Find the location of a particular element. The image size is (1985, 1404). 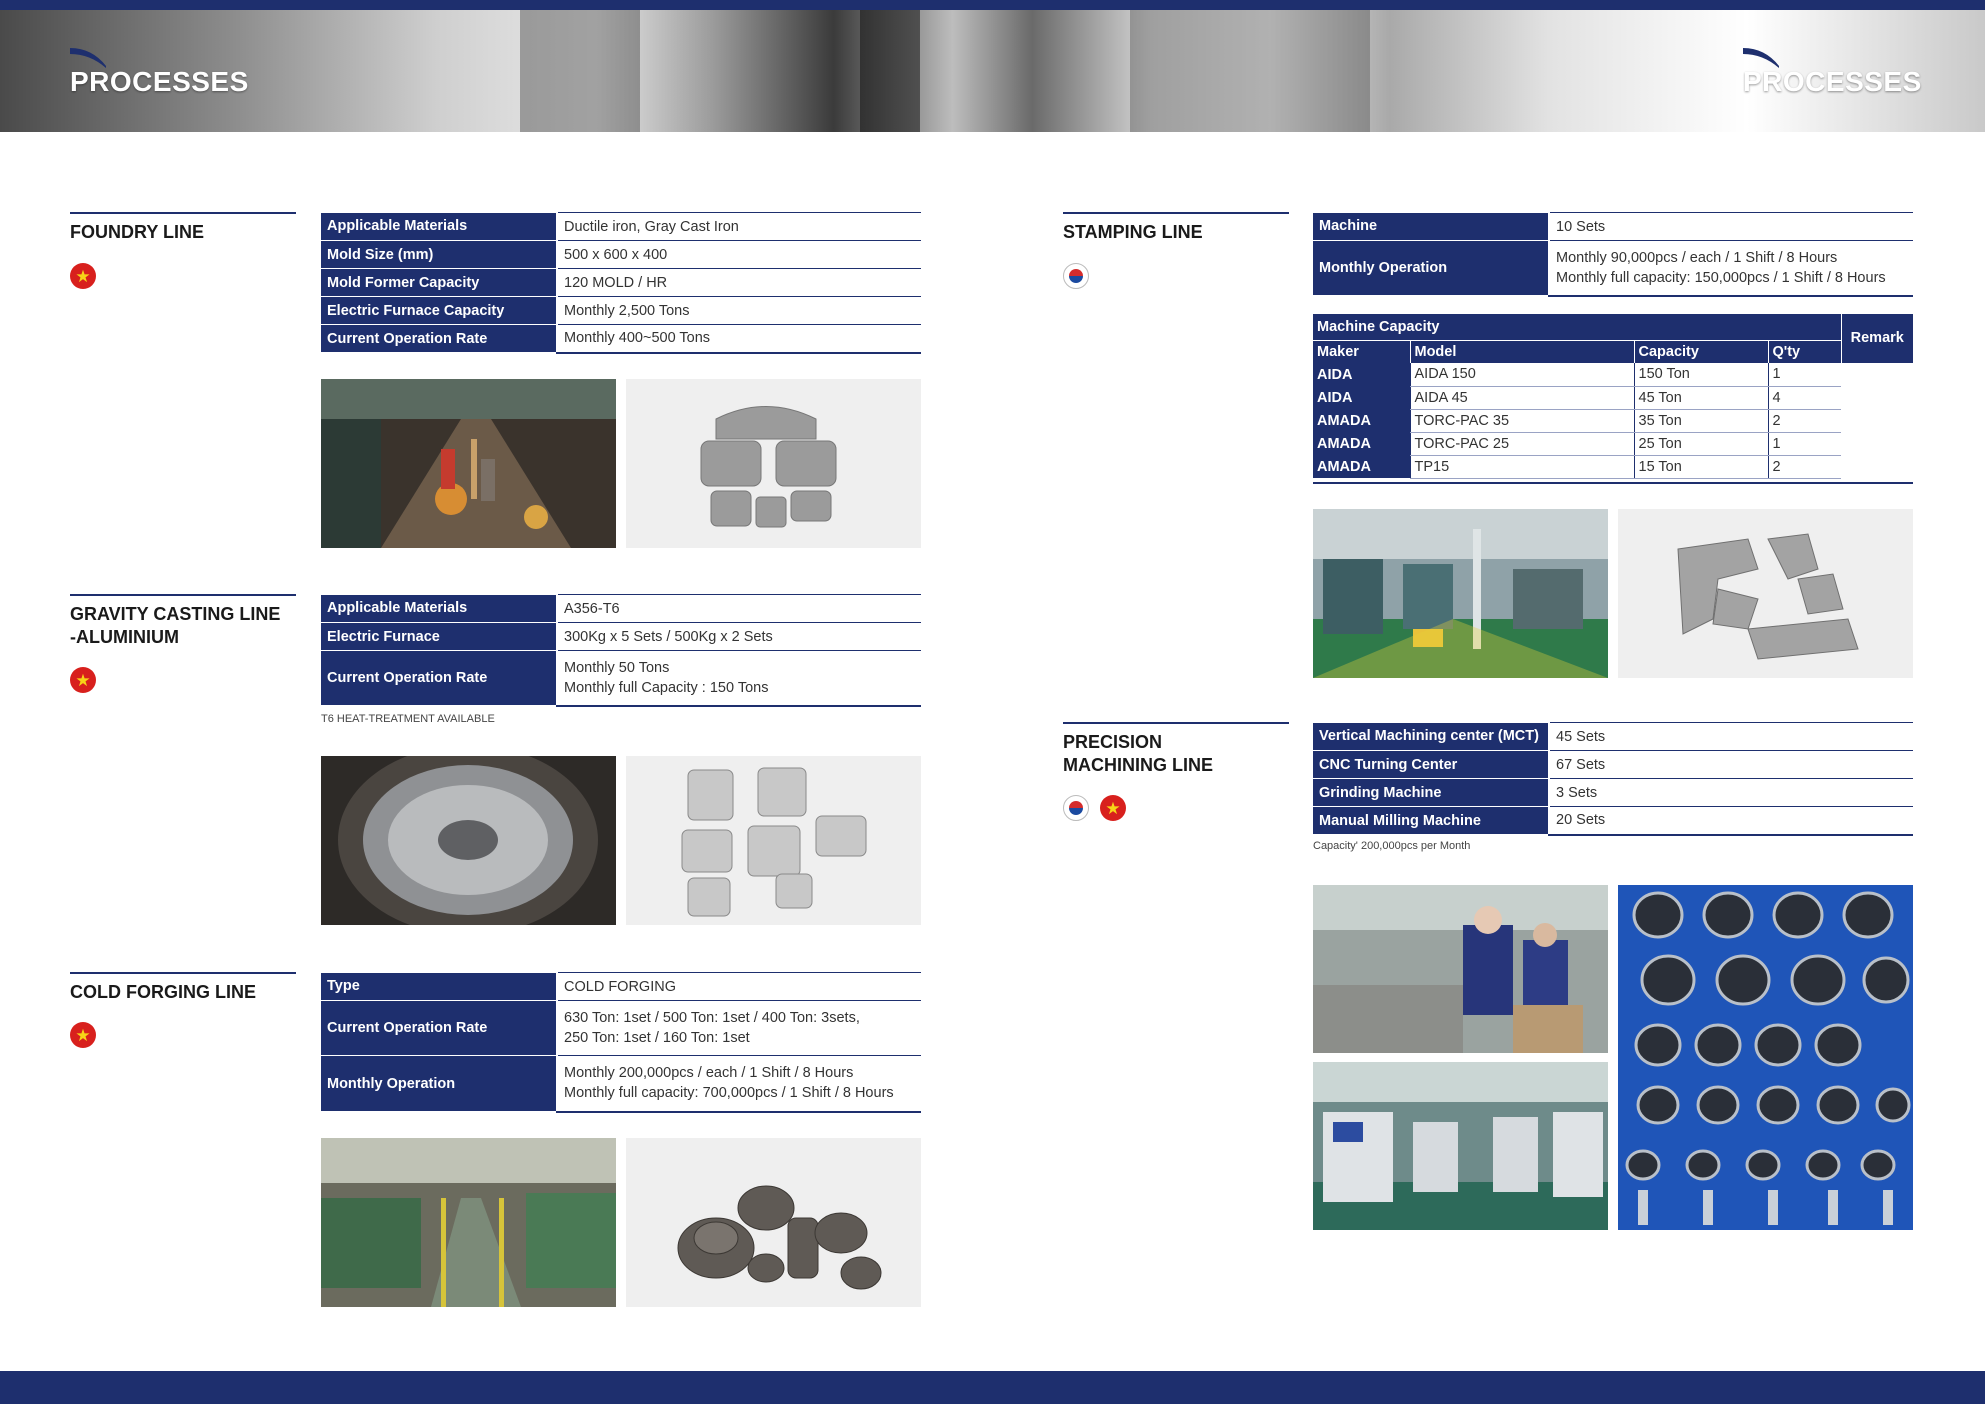

page-title-right: PROCESSES is located at coordinates (1832, 81).